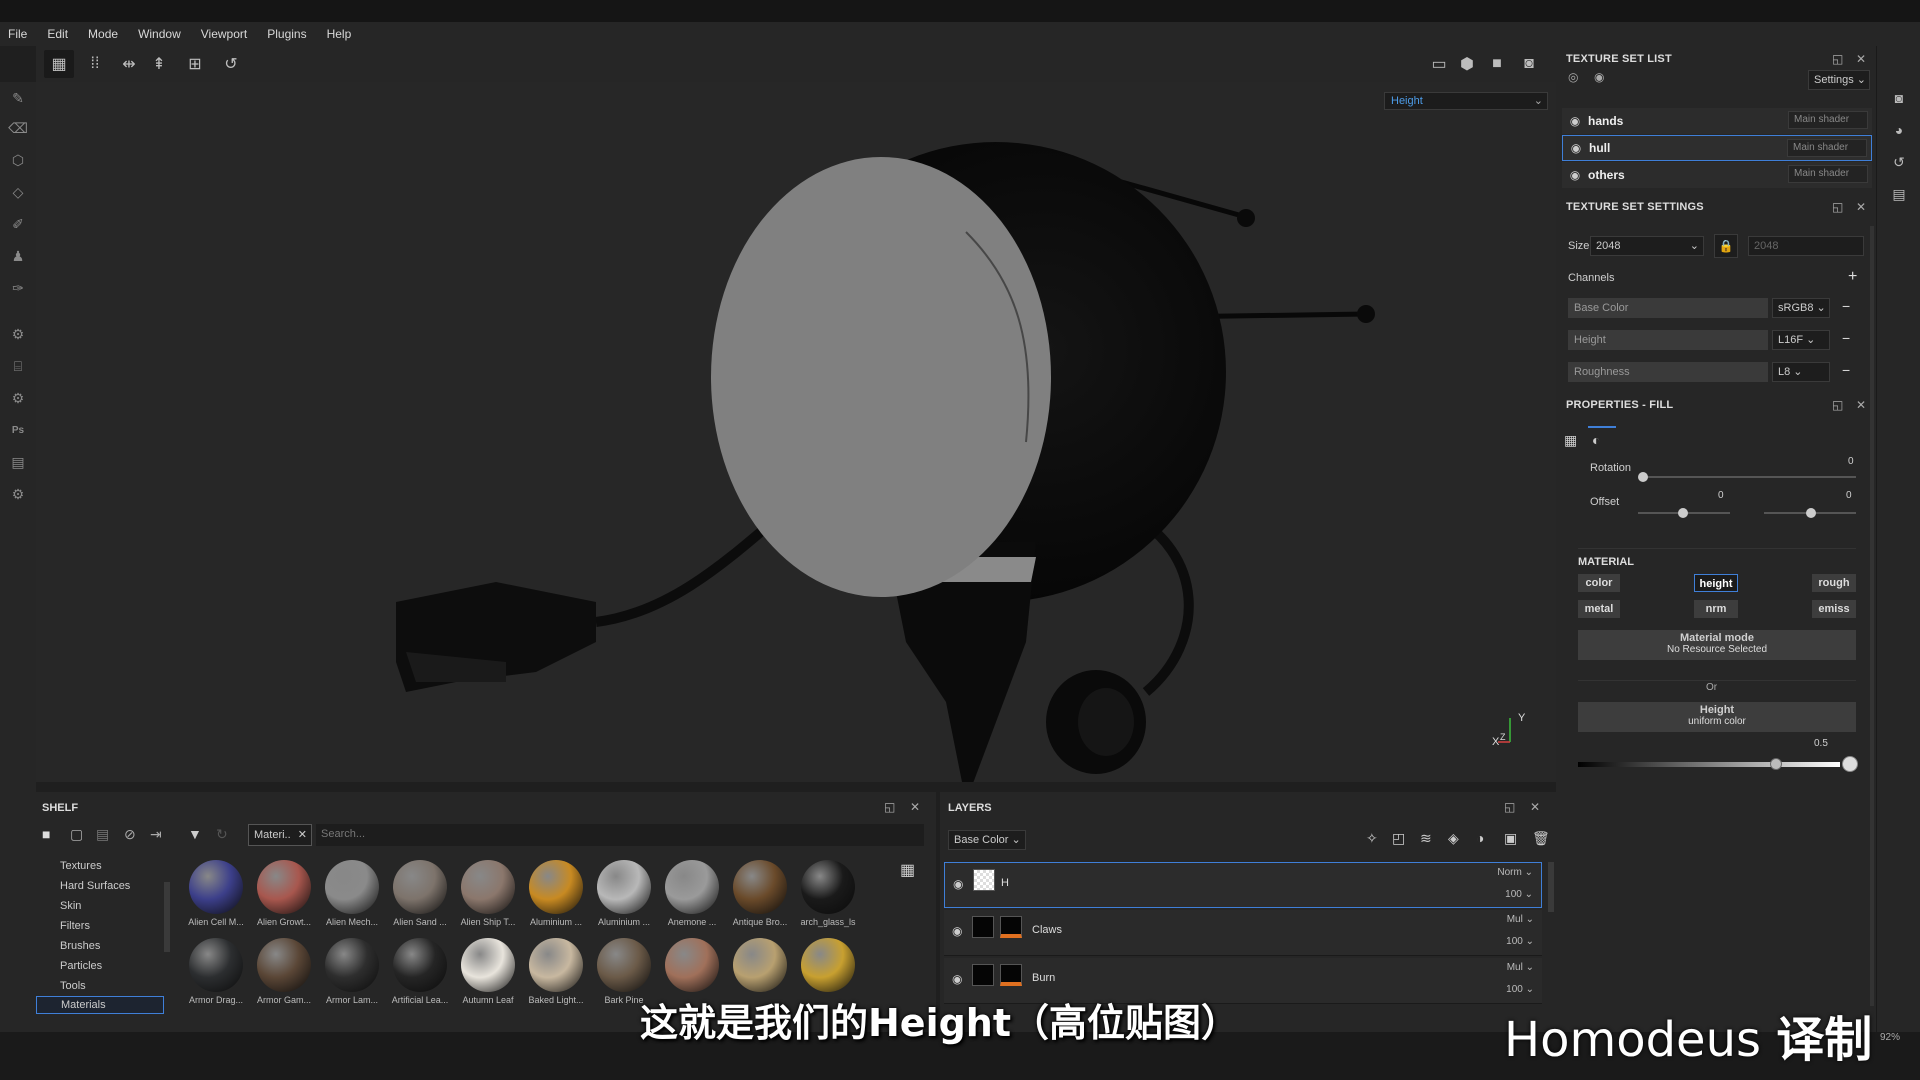 The height and width of the screenshot is (1080, 1920). Describe the element at coordinates (1480, 838) in the screenshot. I see `add-smart-material-icon: ◑` at that location.